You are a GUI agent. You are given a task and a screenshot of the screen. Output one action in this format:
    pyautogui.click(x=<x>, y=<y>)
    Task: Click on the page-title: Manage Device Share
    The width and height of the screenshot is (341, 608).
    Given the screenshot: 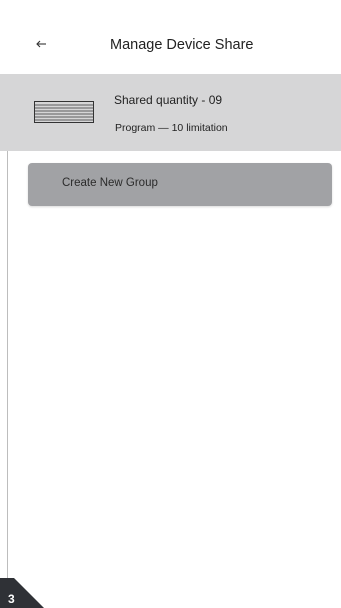 What is the action you would take?
    pyautogui.click(x=182, y=45)
    